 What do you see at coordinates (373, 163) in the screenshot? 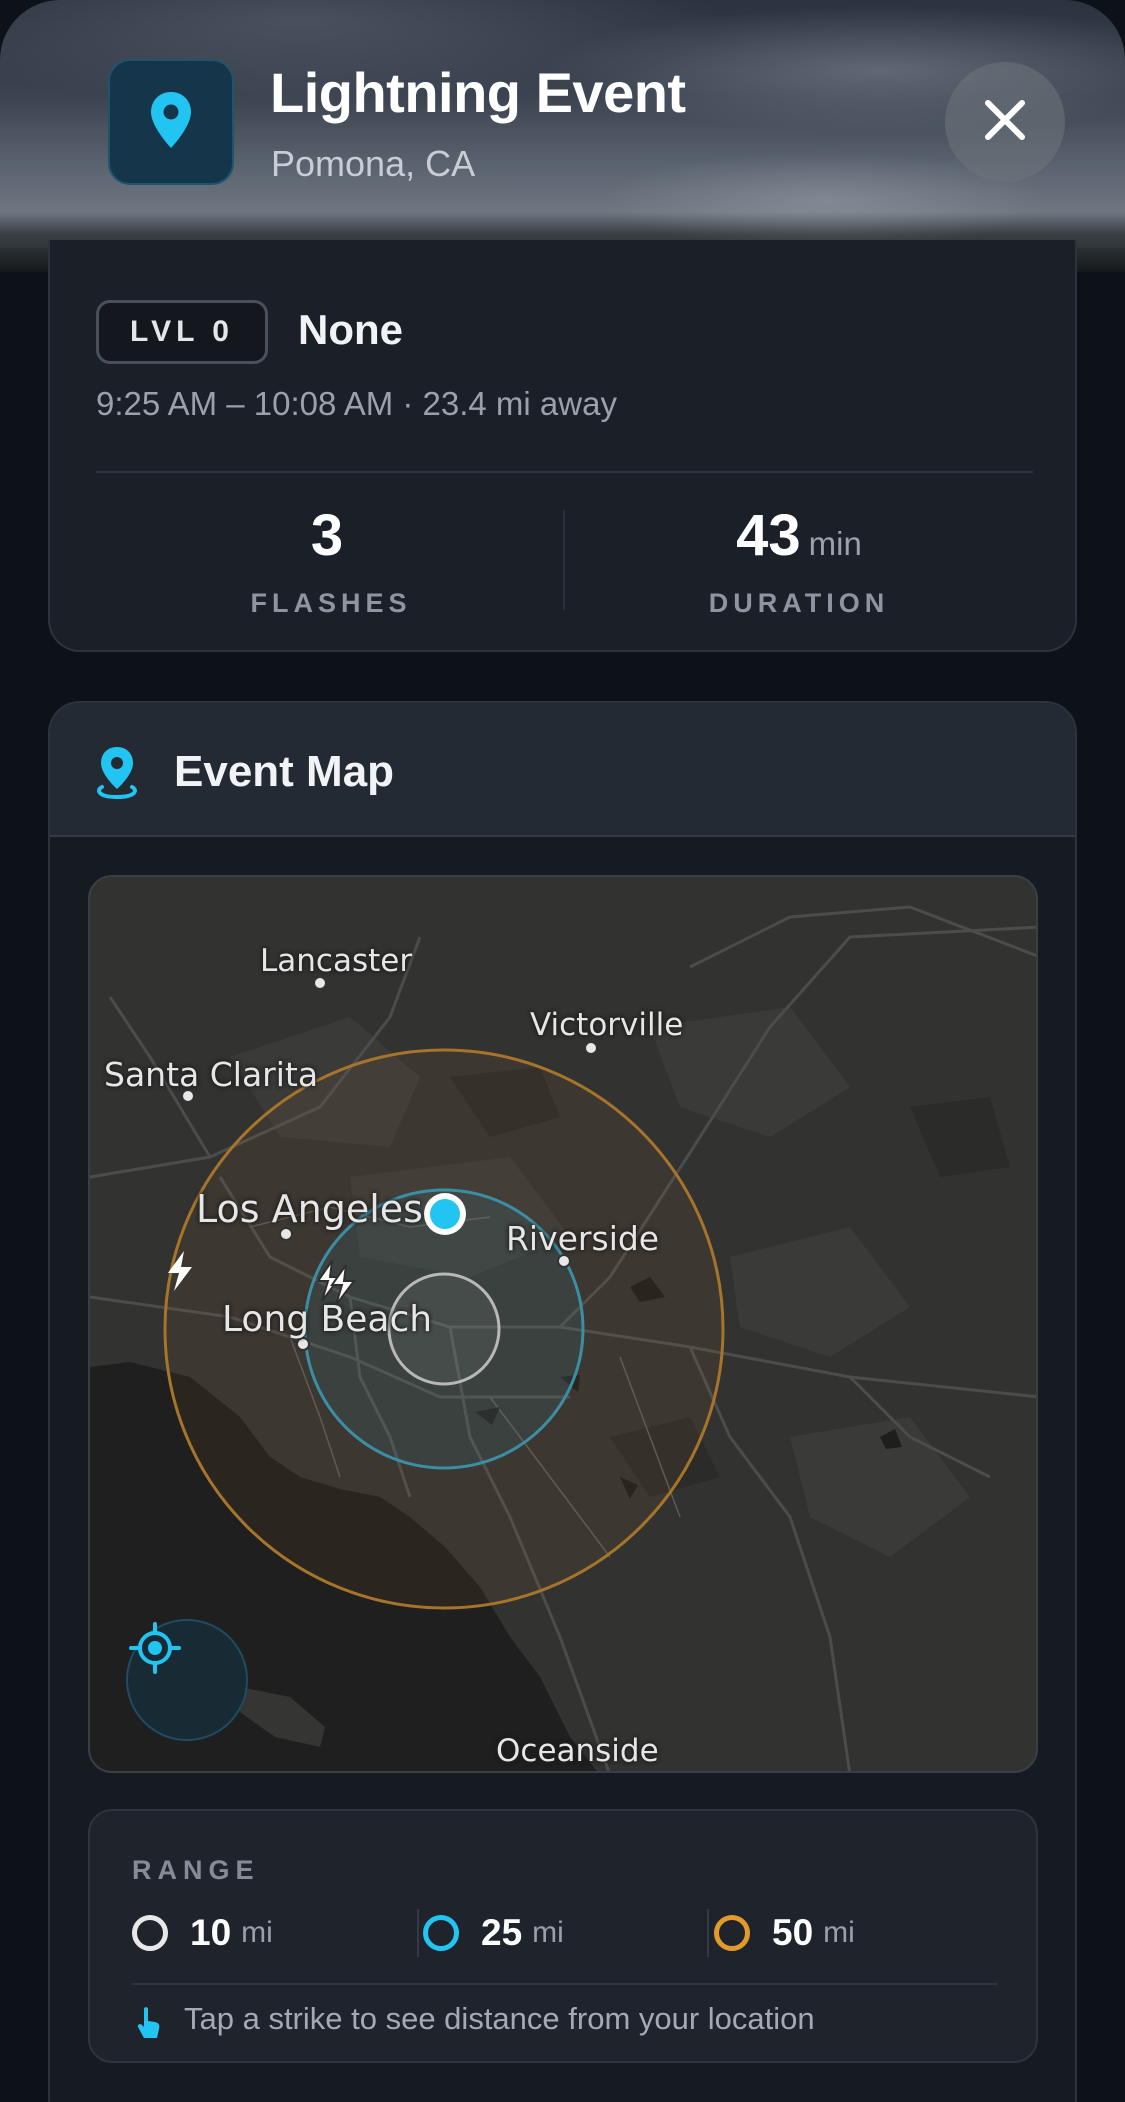
I see `event-location: Pomona, CA` at bounding box center [373, 163].